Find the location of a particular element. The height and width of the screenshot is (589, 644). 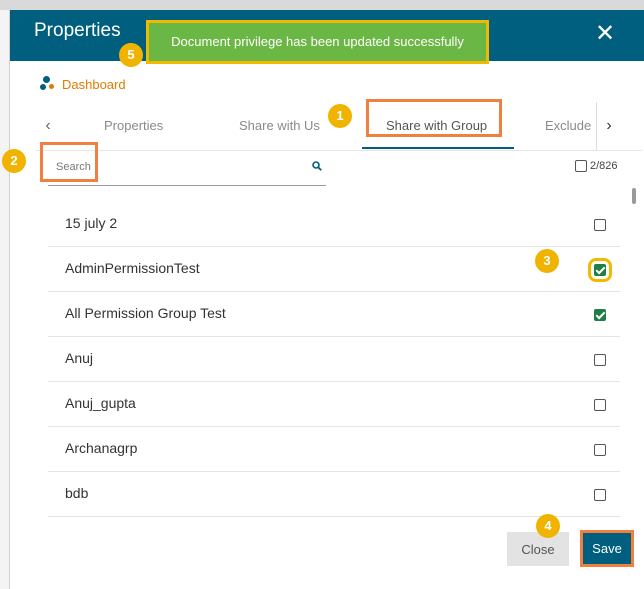

scrollbar is located at coordinates (634, 196).